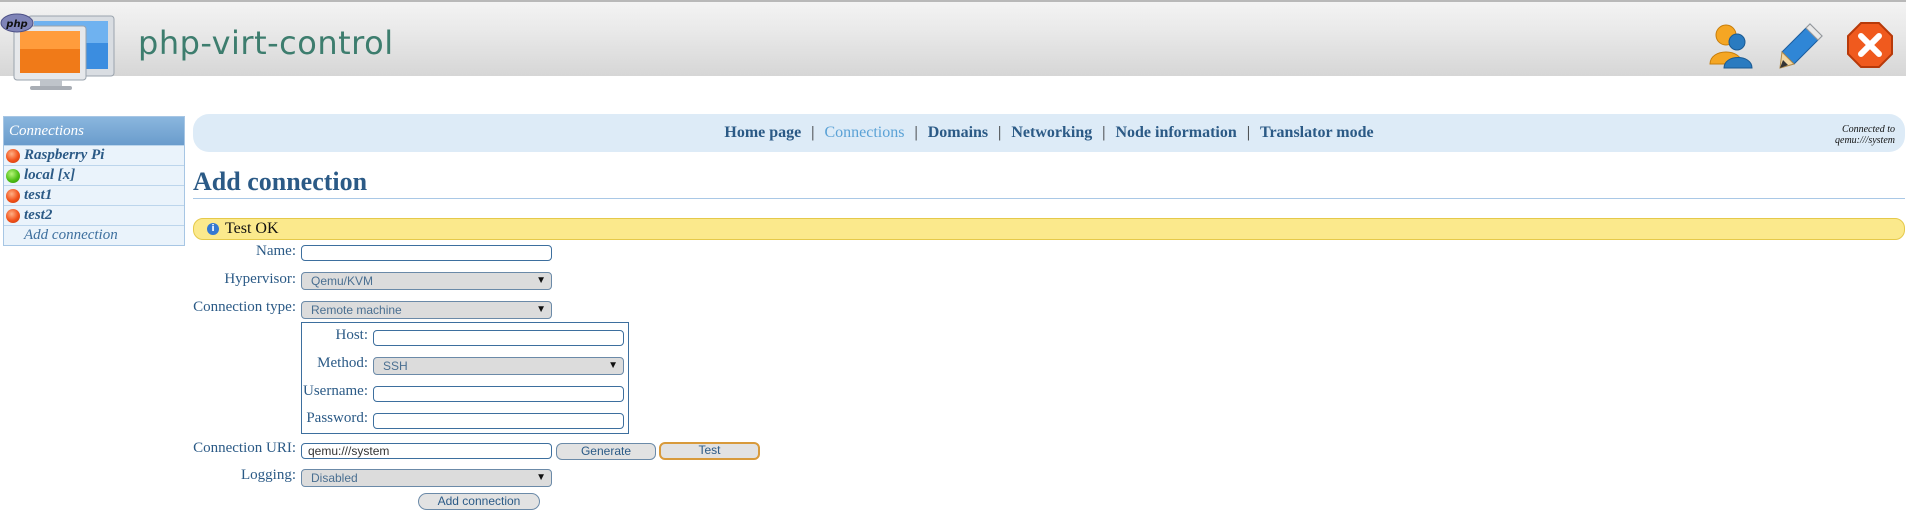  Describe the element at coordinates (356, 310) in the screenshot. I see `connection-type-value: Remote machine` at that location.